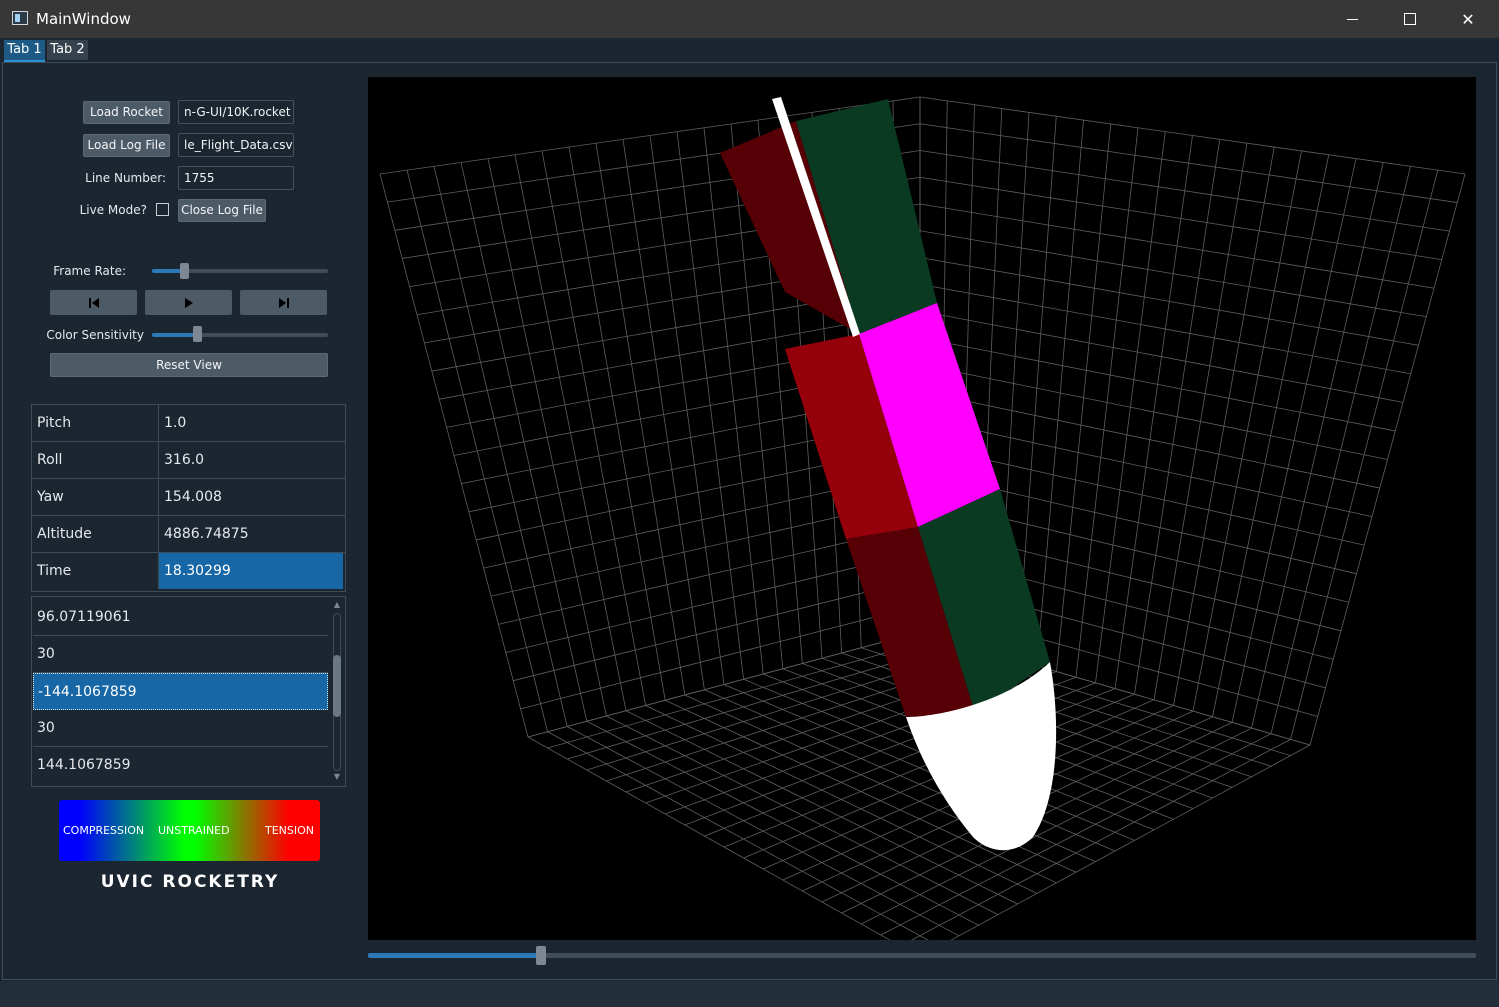  Describe the element at coordinates (197, 334) in the screenshot. I see `color-sensitivity-slider-handle` at that location.